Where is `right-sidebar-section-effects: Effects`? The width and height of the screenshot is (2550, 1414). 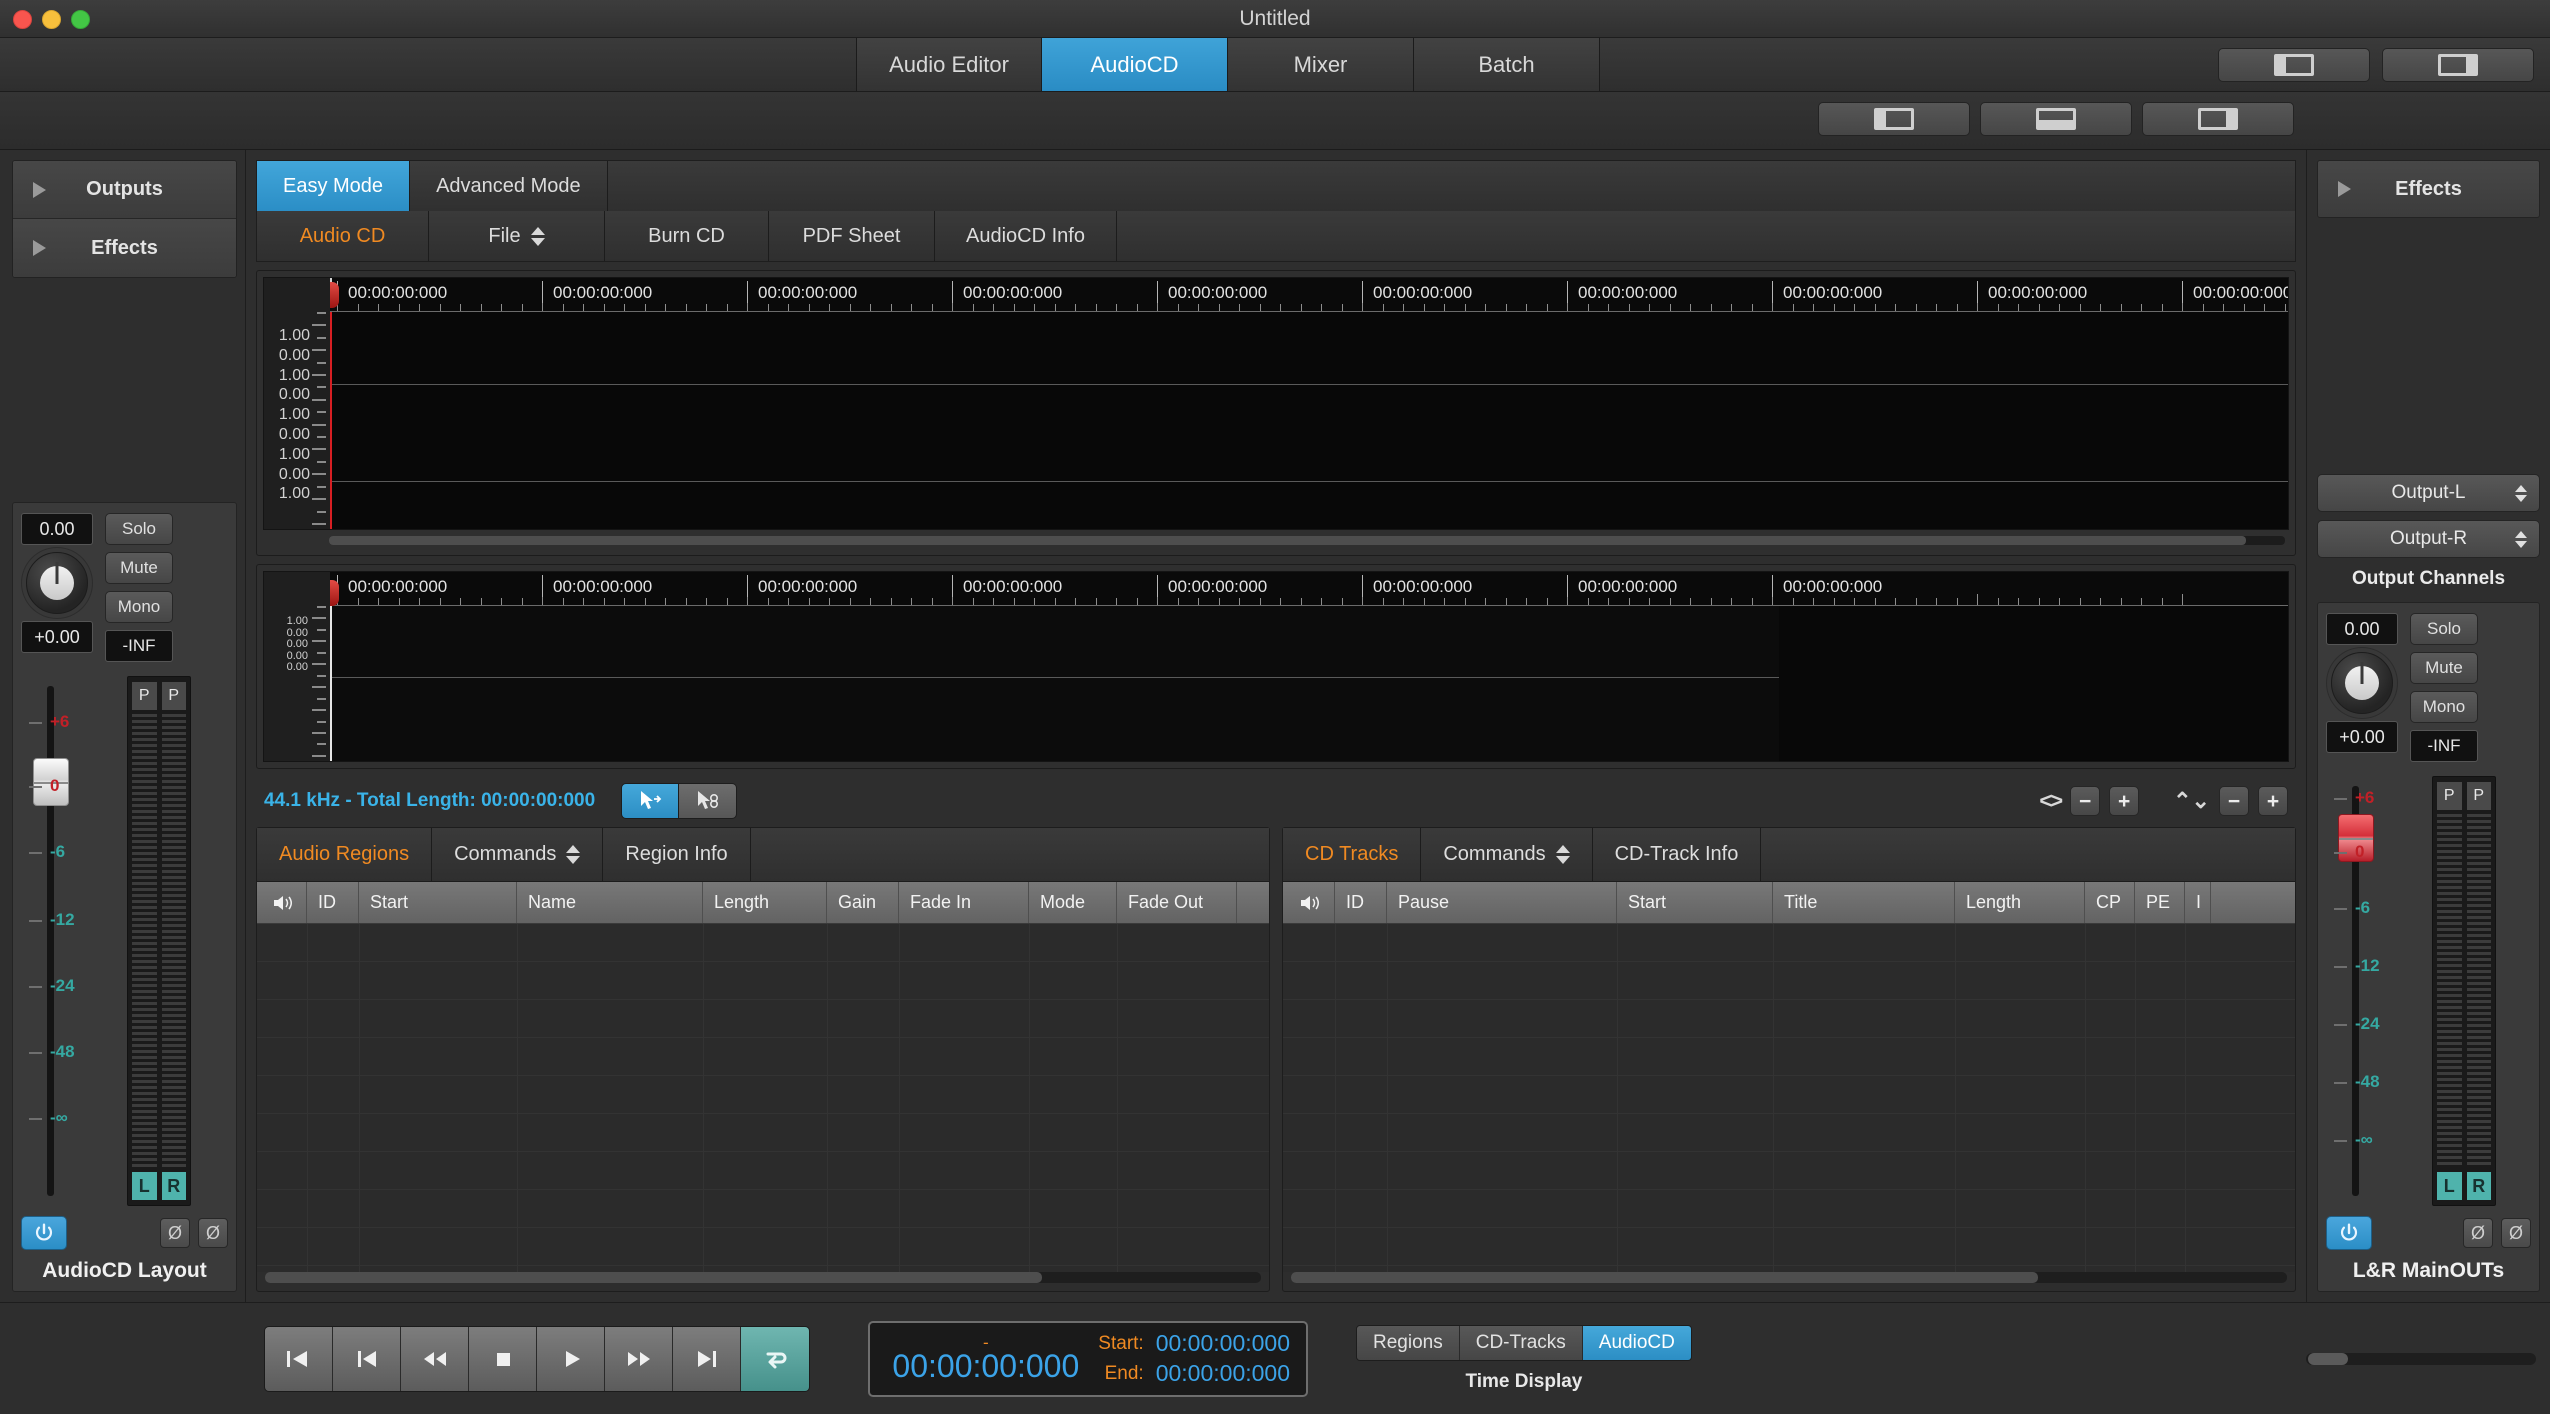 right-sidebar-section-effects: Effects is located at coordinates (2428, 189).